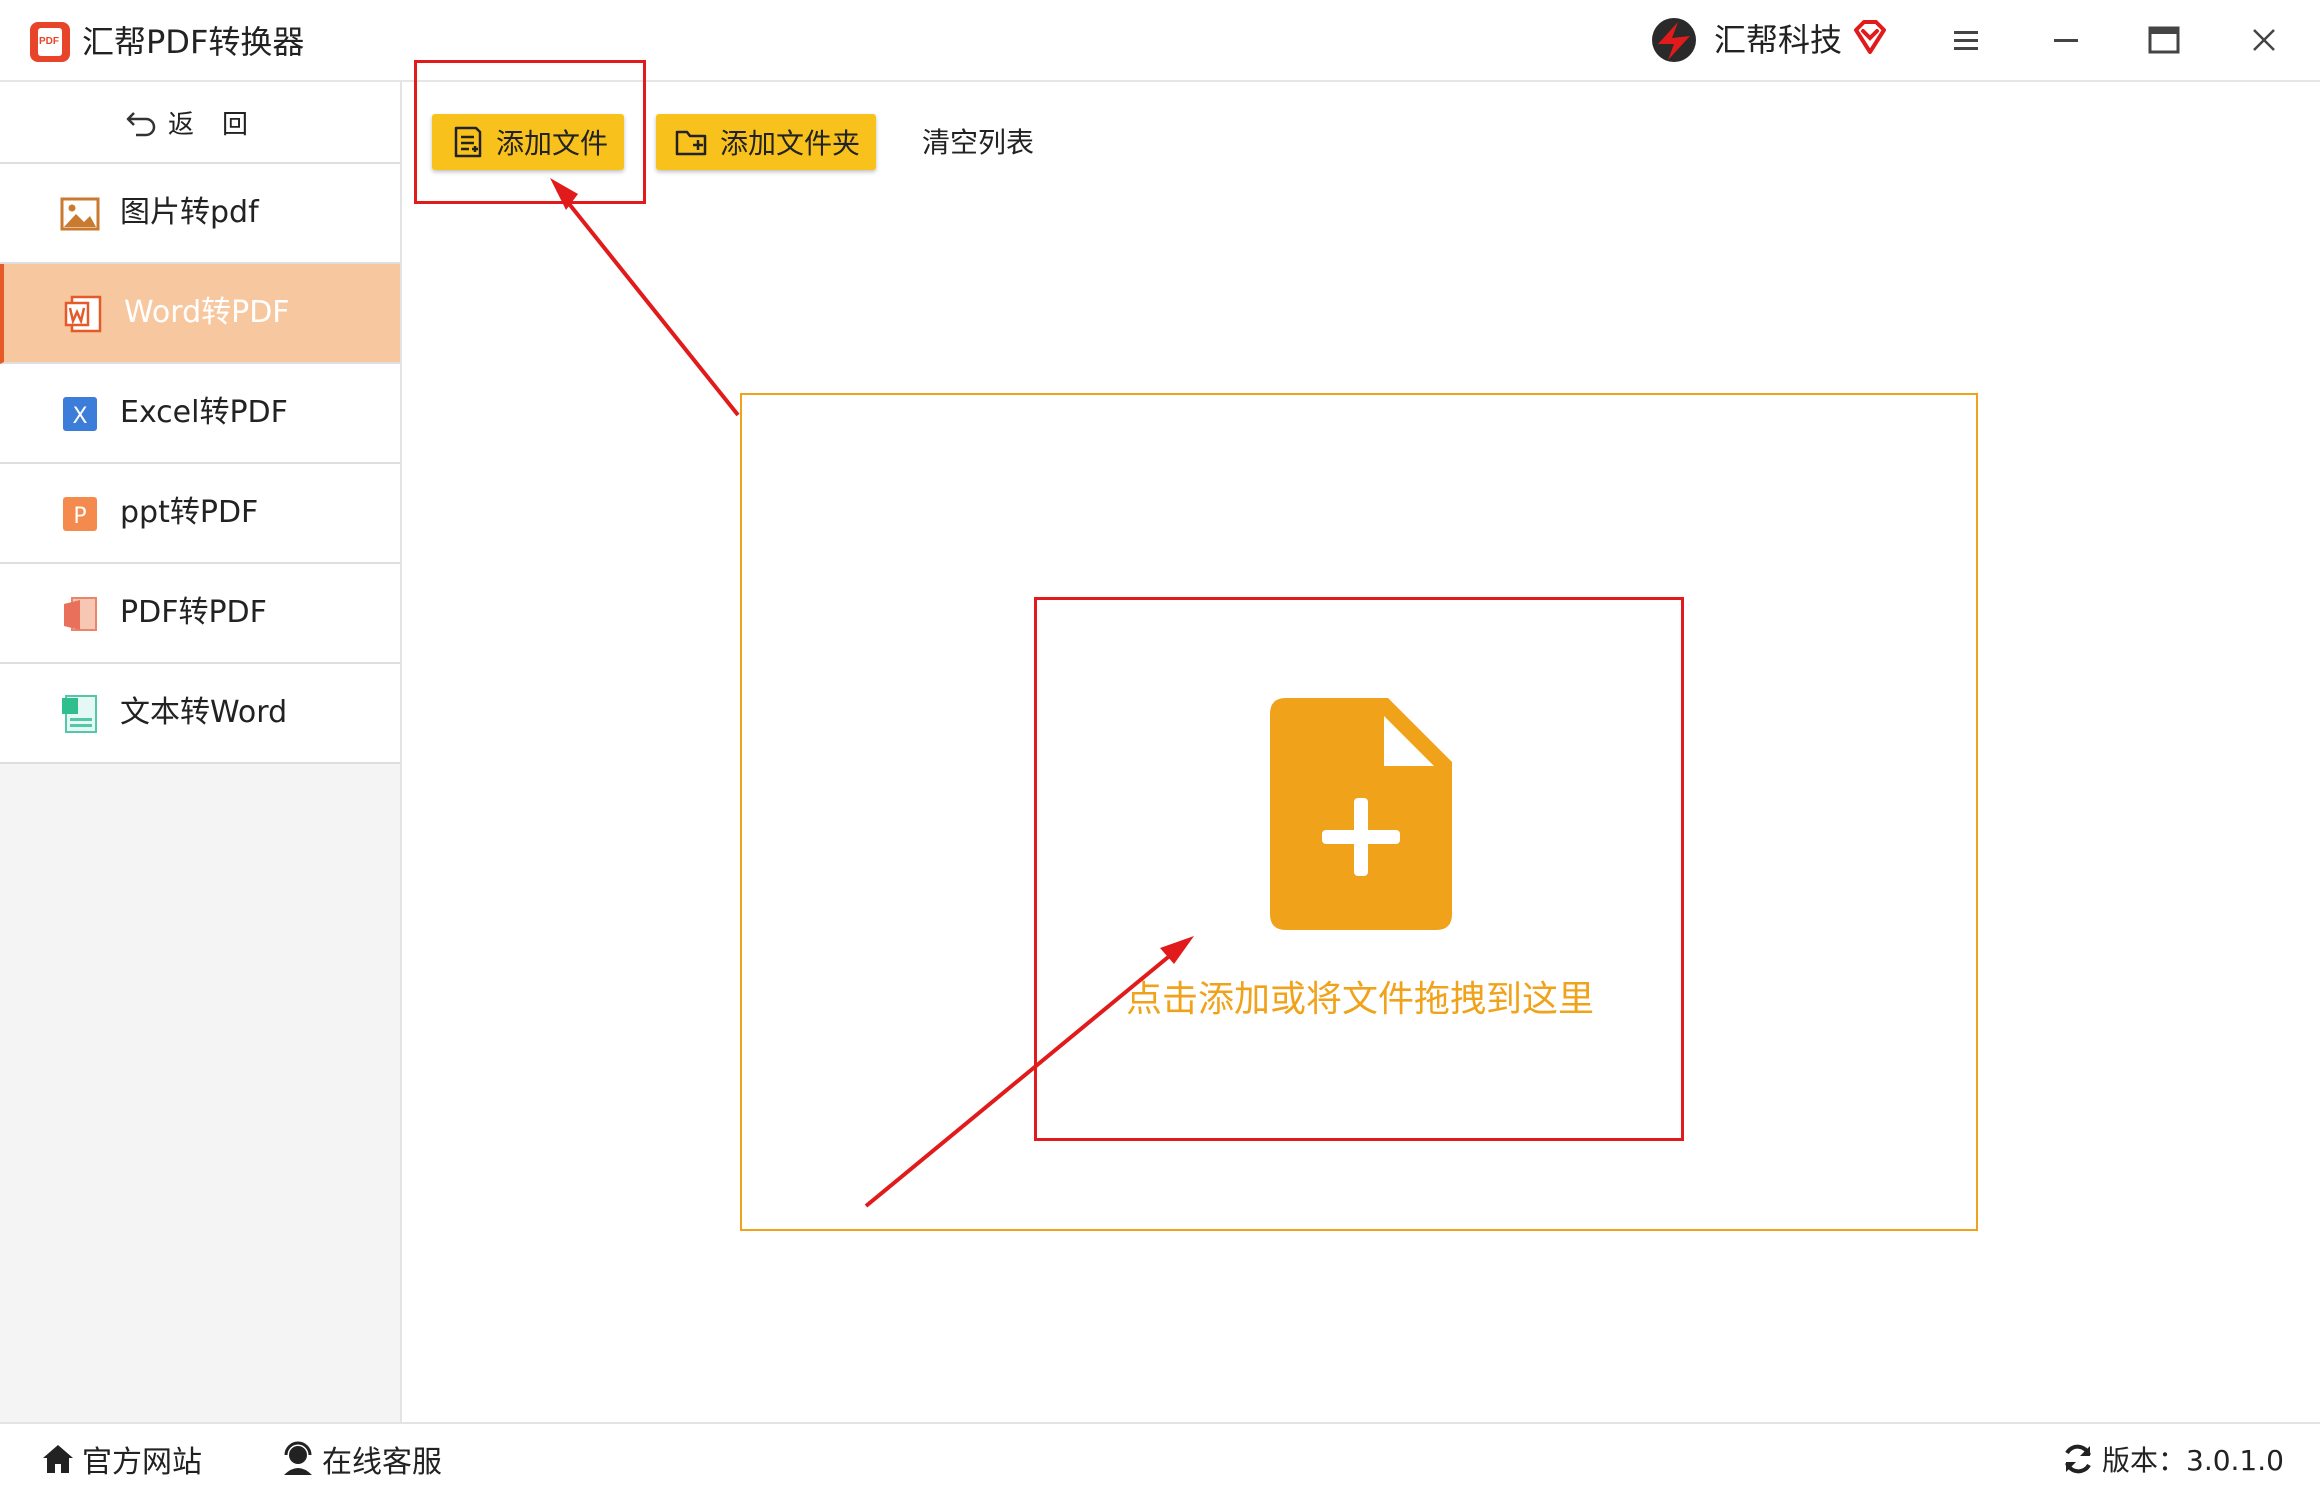 This screenshot has height=1494, width=2320. Describe the element at coordinates (1674, 40) in the screenshot. I see `brand-logo-icon` at that location.